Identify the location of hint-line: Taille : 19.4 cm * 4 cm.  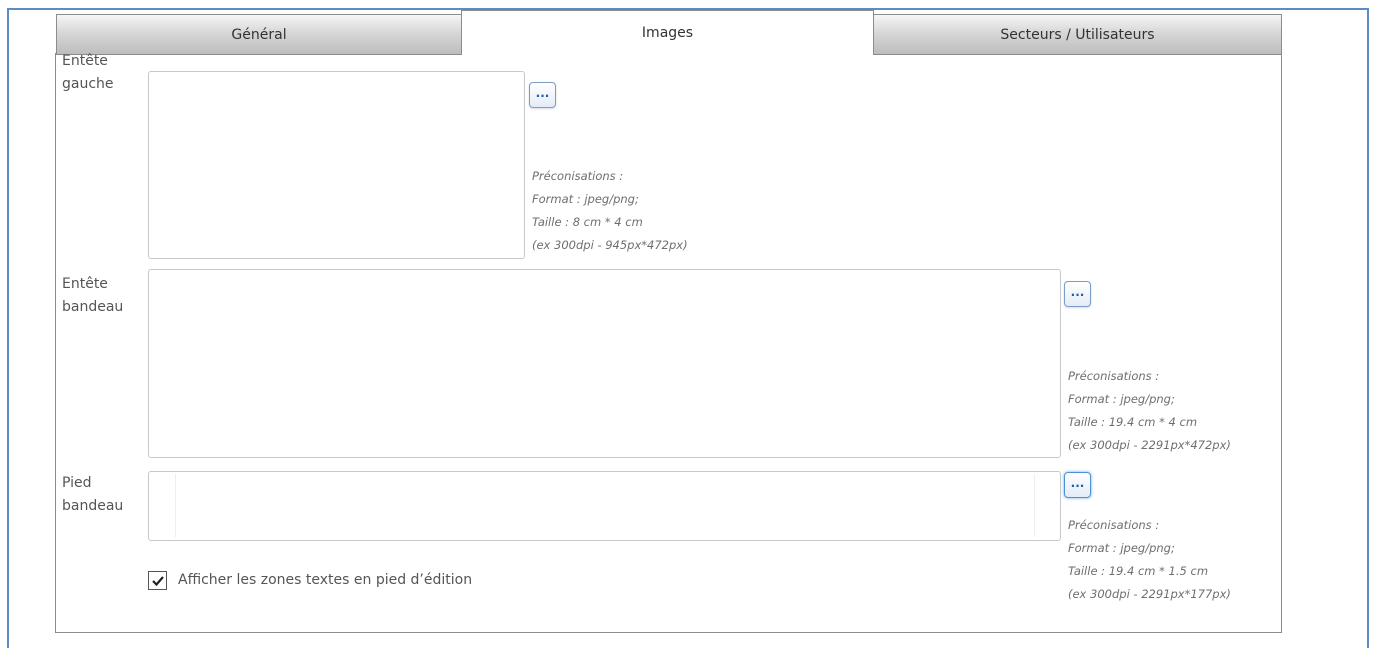
(1133, 422).